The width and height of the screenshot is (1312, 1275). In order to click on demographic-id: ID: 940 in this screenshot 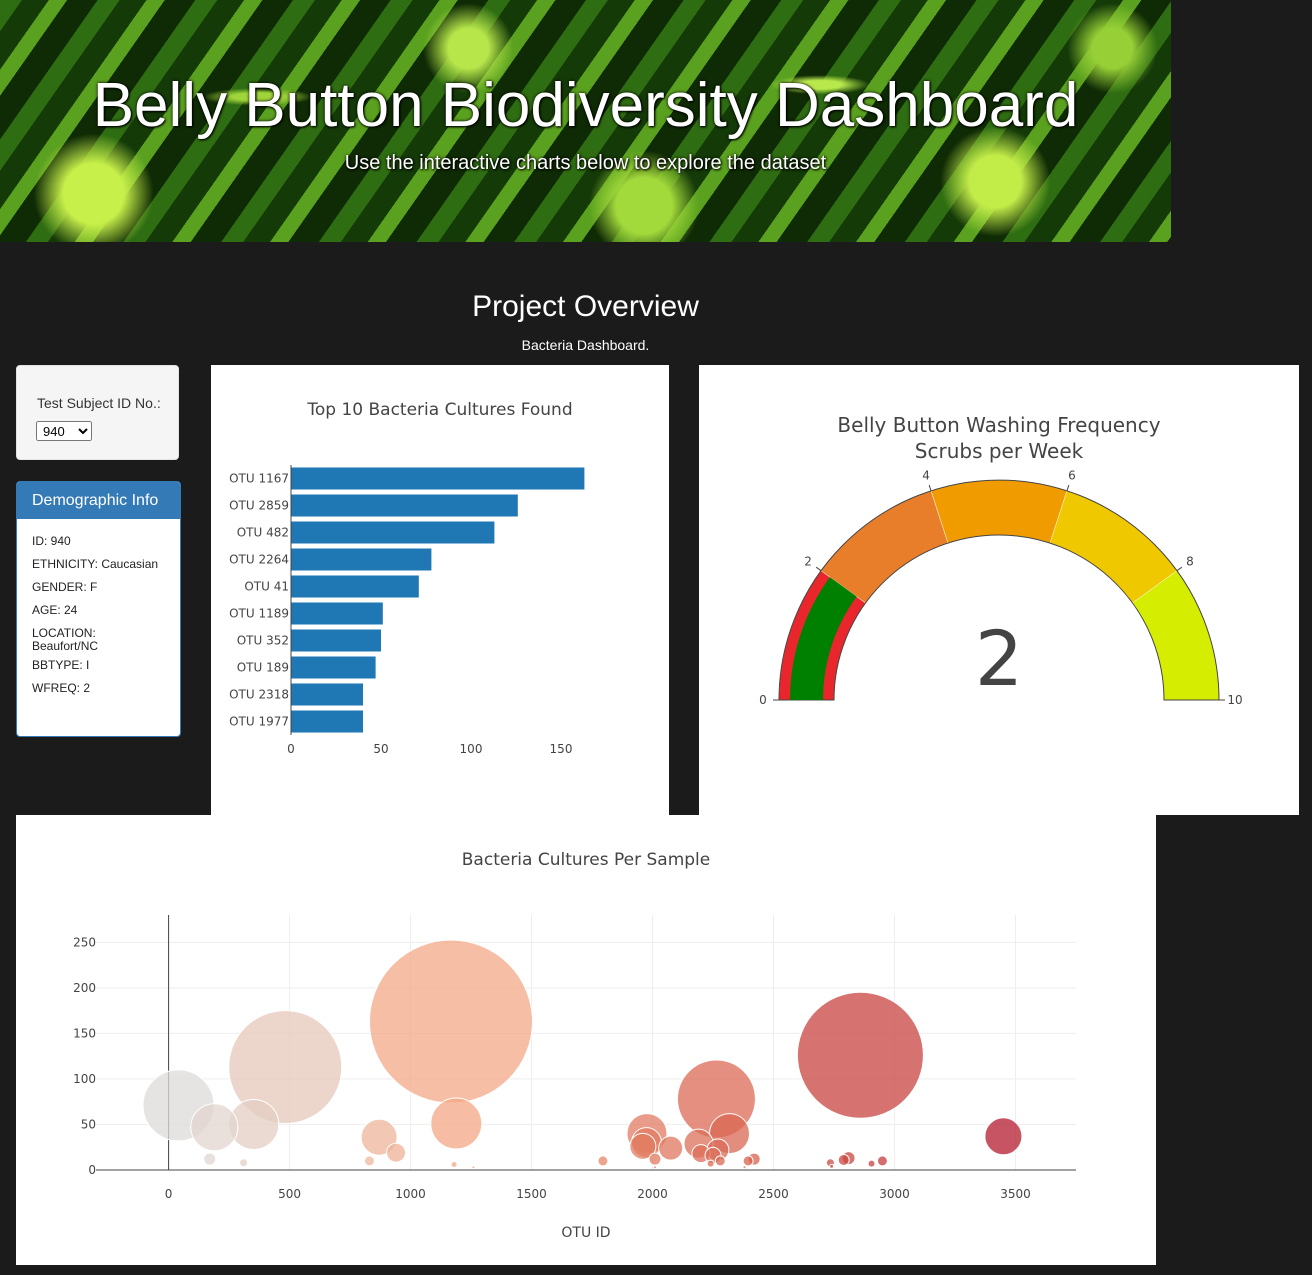, I will do `click(51, 541)`.